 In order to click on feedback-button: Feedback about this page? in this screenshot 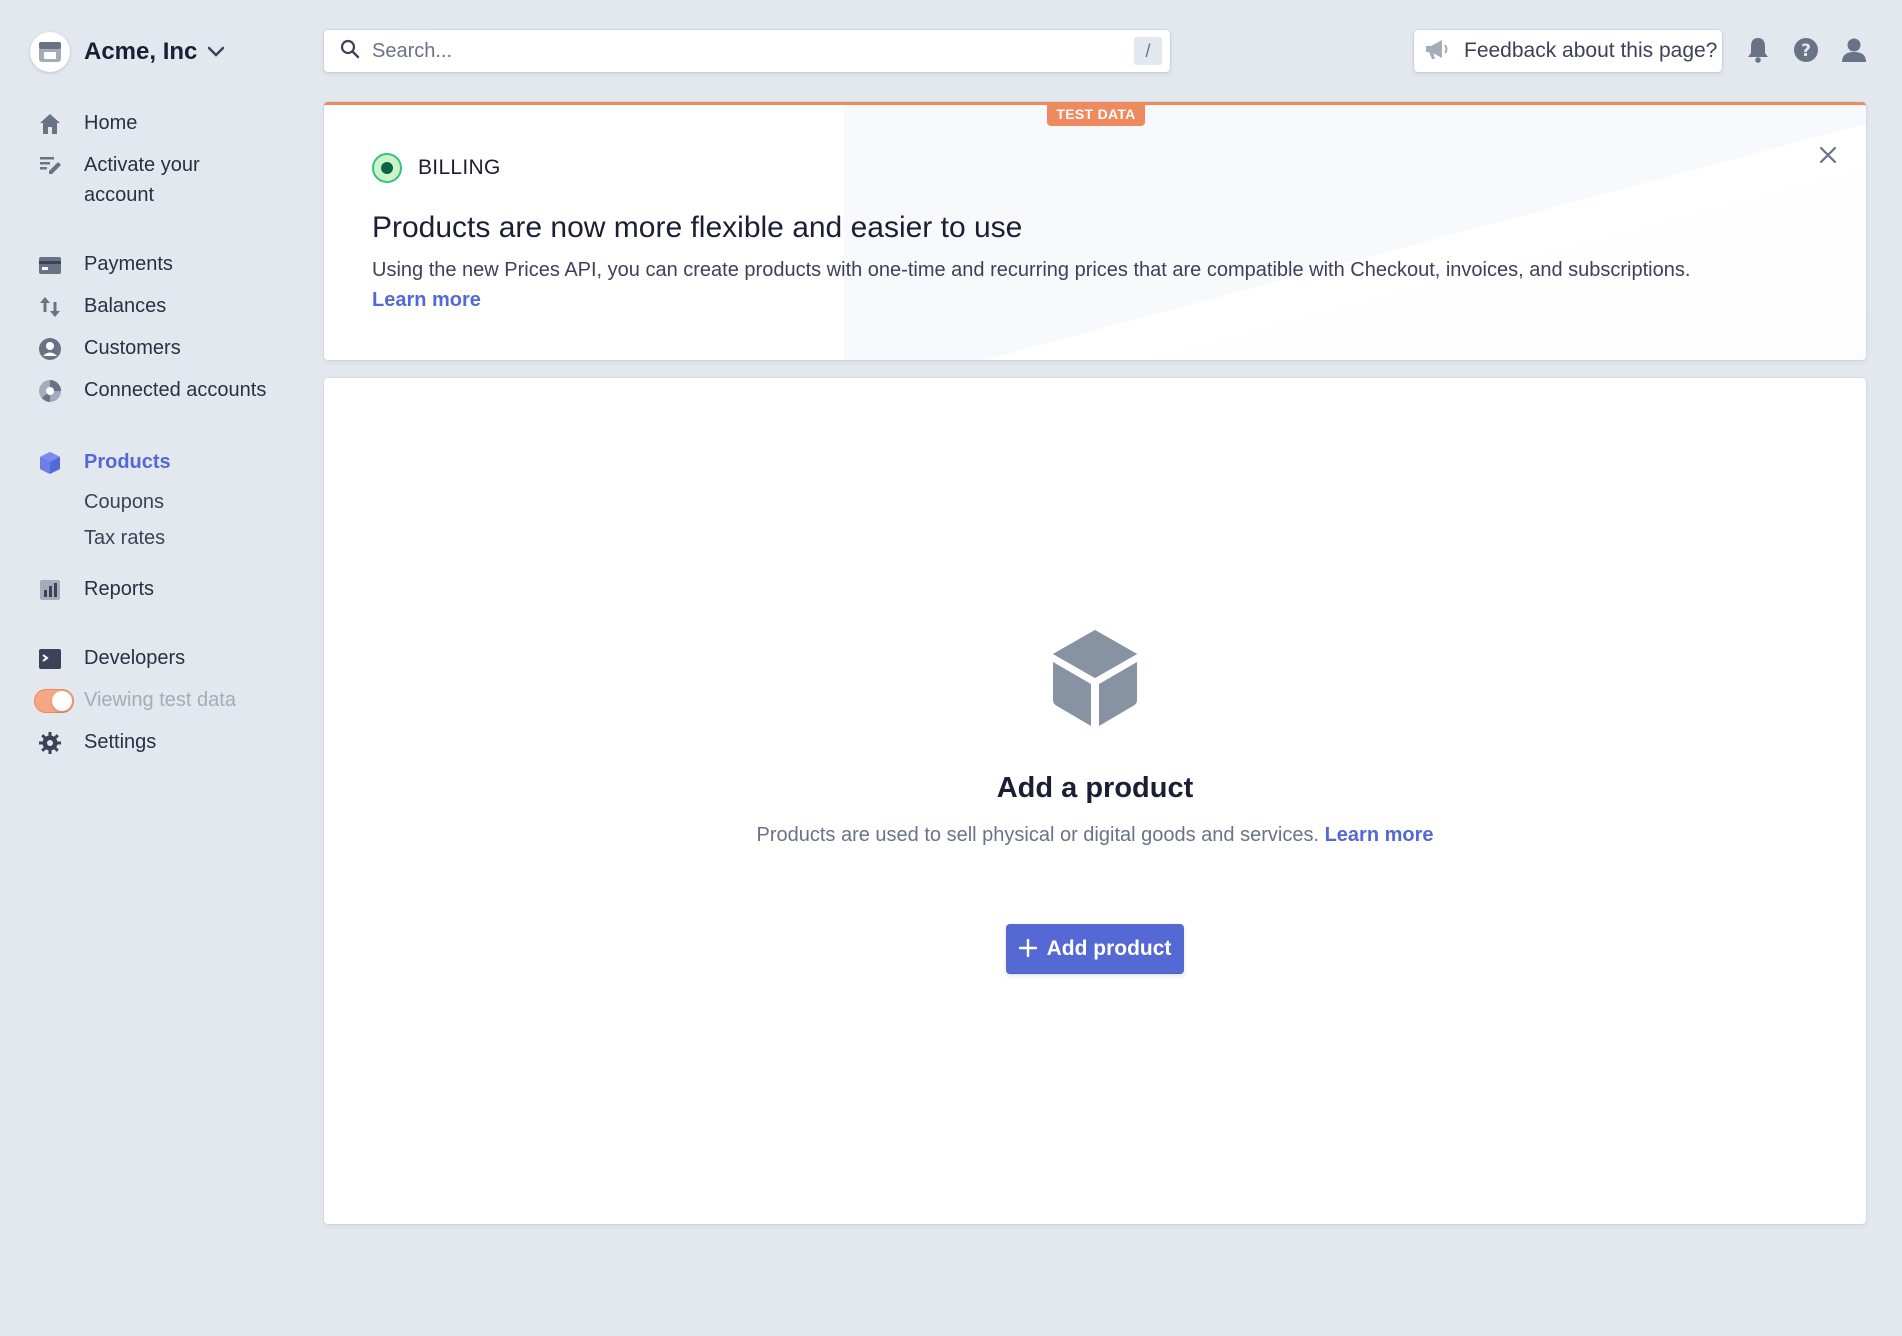, I will do `click(1568, 51)`.